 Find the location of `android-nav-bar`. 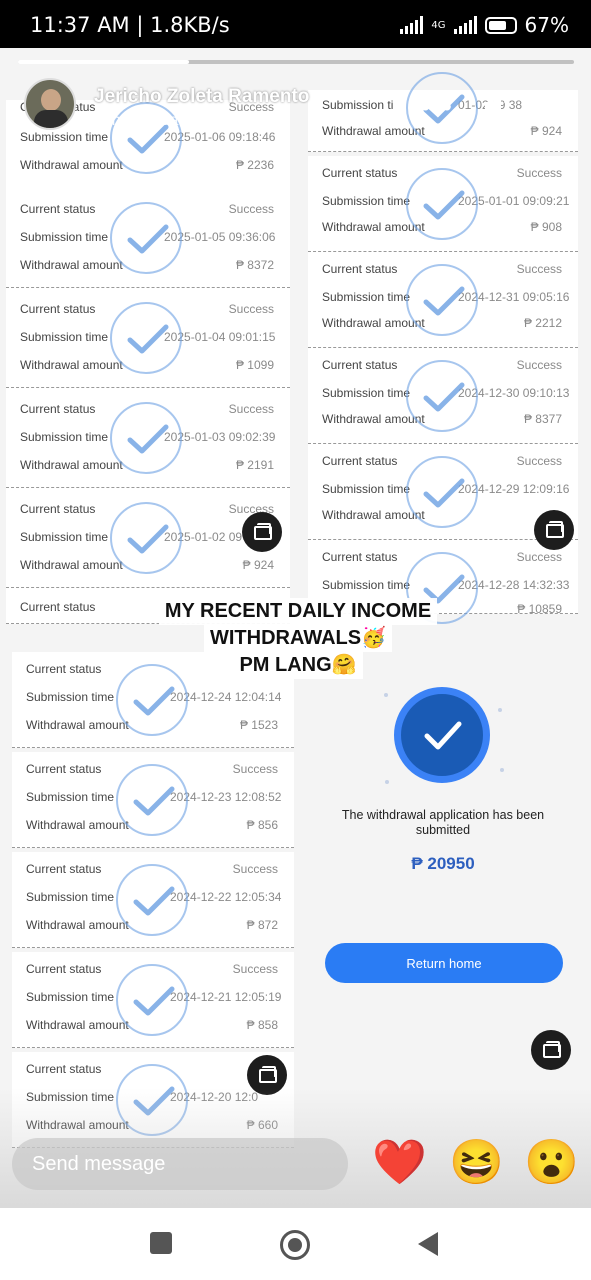

android-nav-bar is located at coordinates (295, 1244).